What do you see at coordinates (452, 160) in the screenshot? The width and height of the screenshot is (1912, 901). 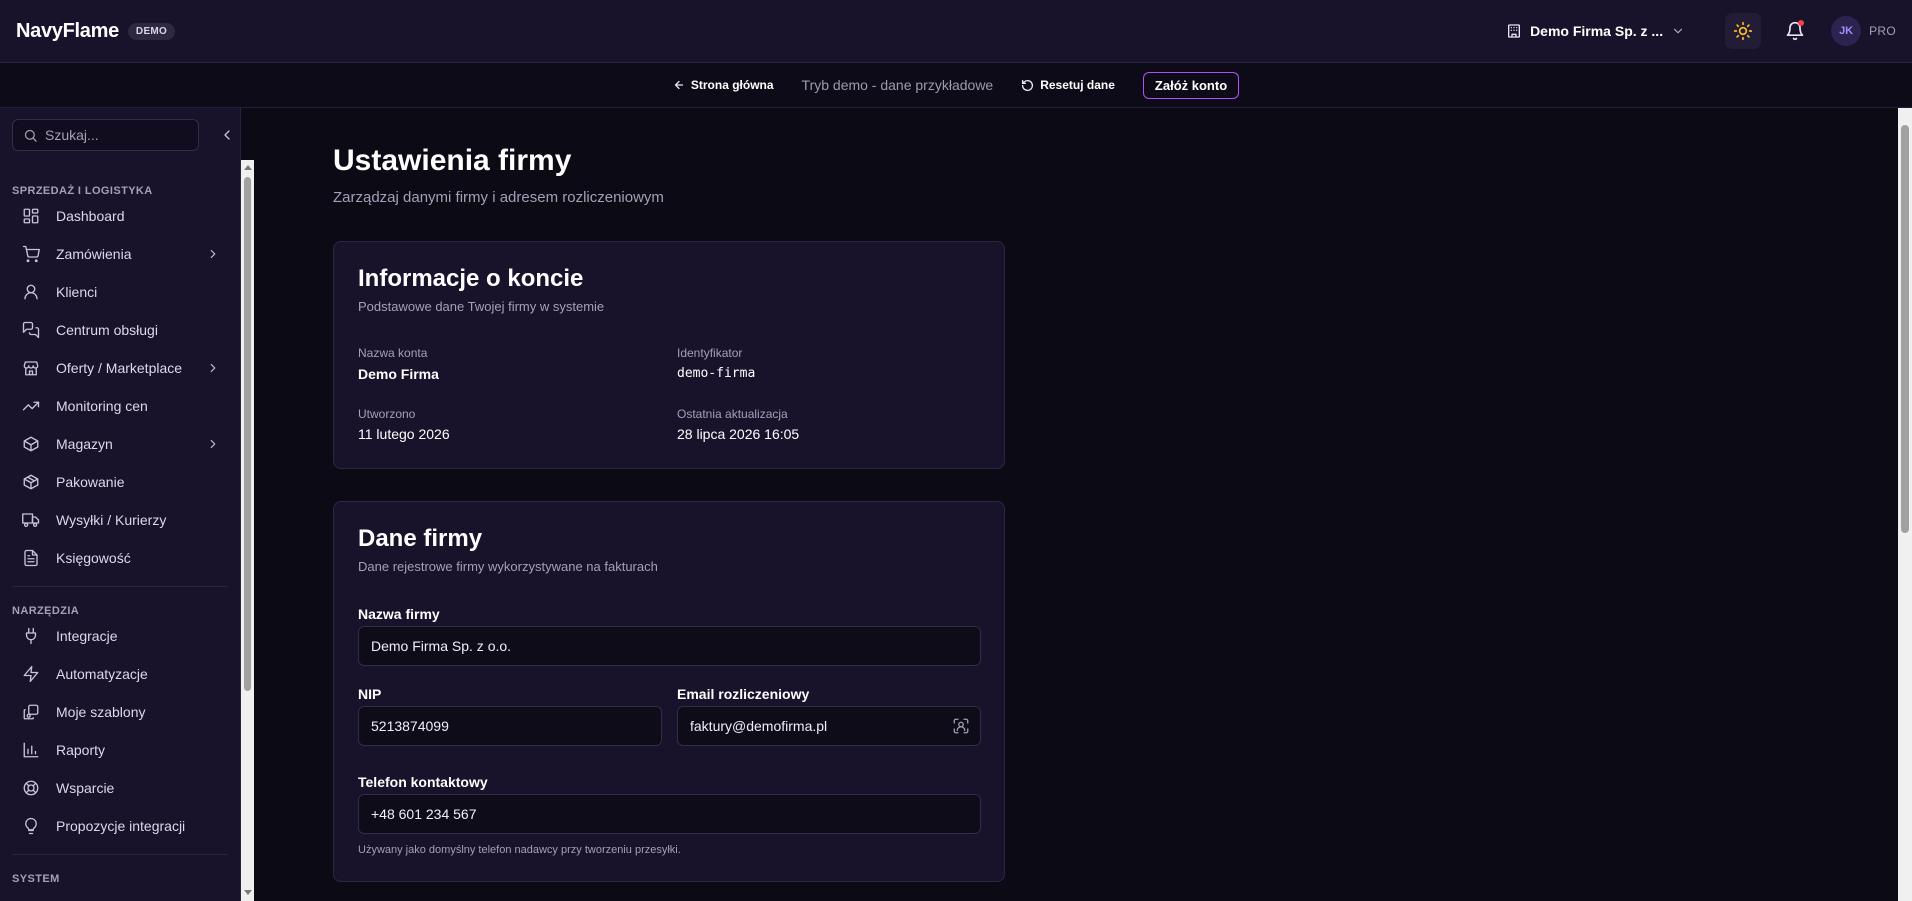 I see `page-title: Ustawienia firmy` at bounding box center [452, 160].